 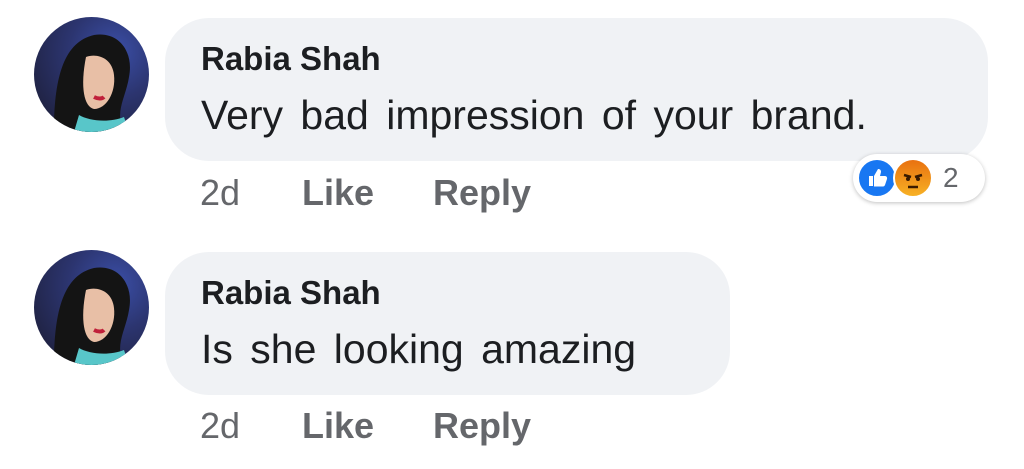 I want to click on reaction-summary: 2, so click(x=919, y=178).